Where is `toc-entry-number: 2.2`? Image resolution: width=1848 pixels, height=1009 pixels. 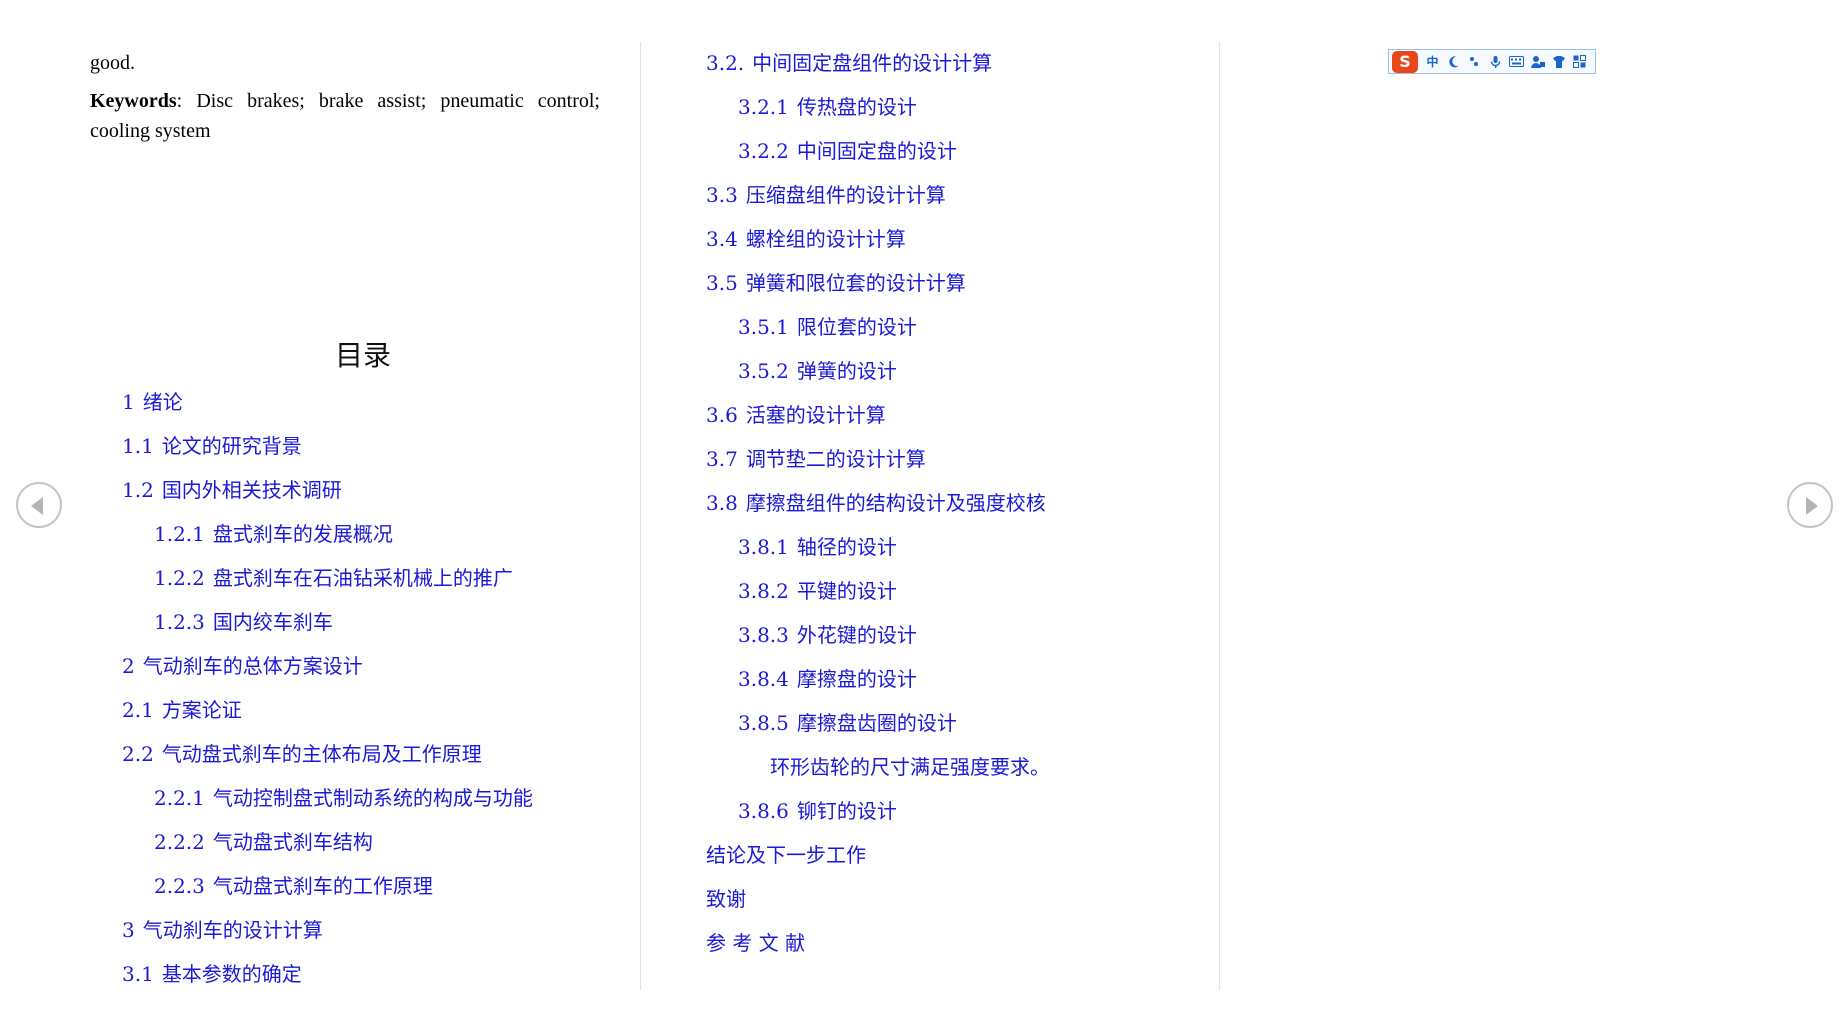 toc-entry-number: 2.2 is located at coordinates (138, 754).